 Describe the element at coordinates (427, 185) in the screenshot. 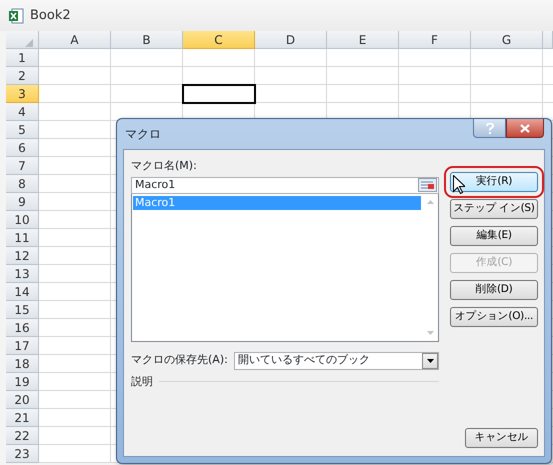

I see `range-picker-icon` at that location.